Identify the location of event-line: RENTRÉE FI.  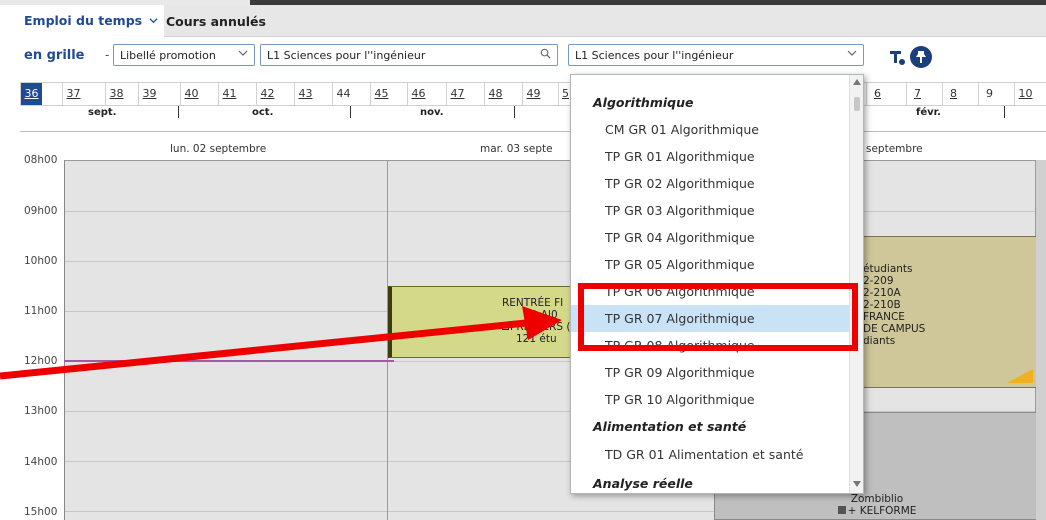
(533, 303).